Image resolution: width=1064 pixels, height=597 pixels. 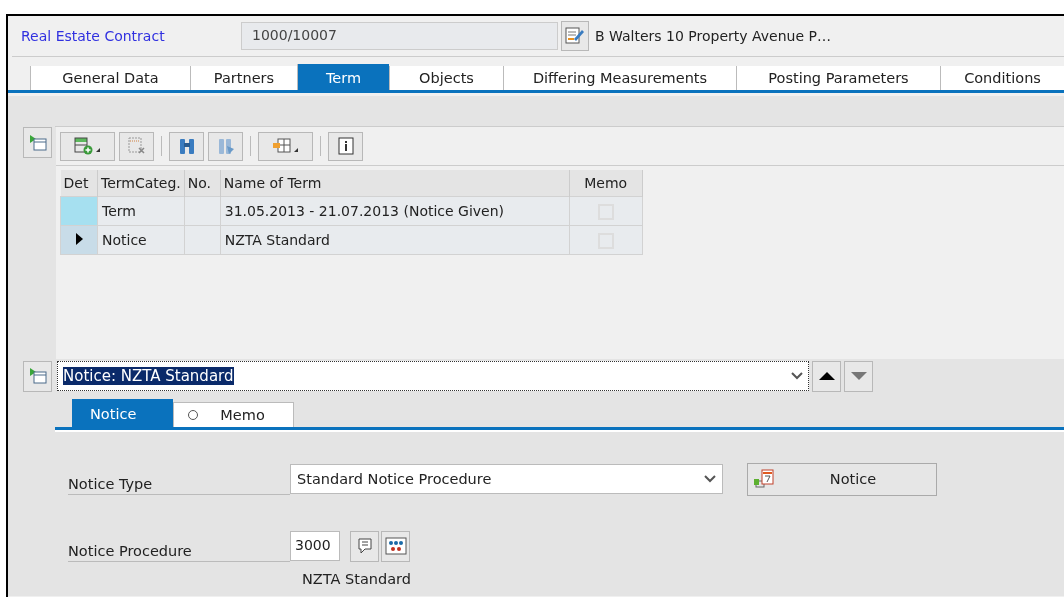 What do you see at coordinates (141, 183) in the screenshot?
I see `column-header: TermCateg.` at bounding box center [141, 183].